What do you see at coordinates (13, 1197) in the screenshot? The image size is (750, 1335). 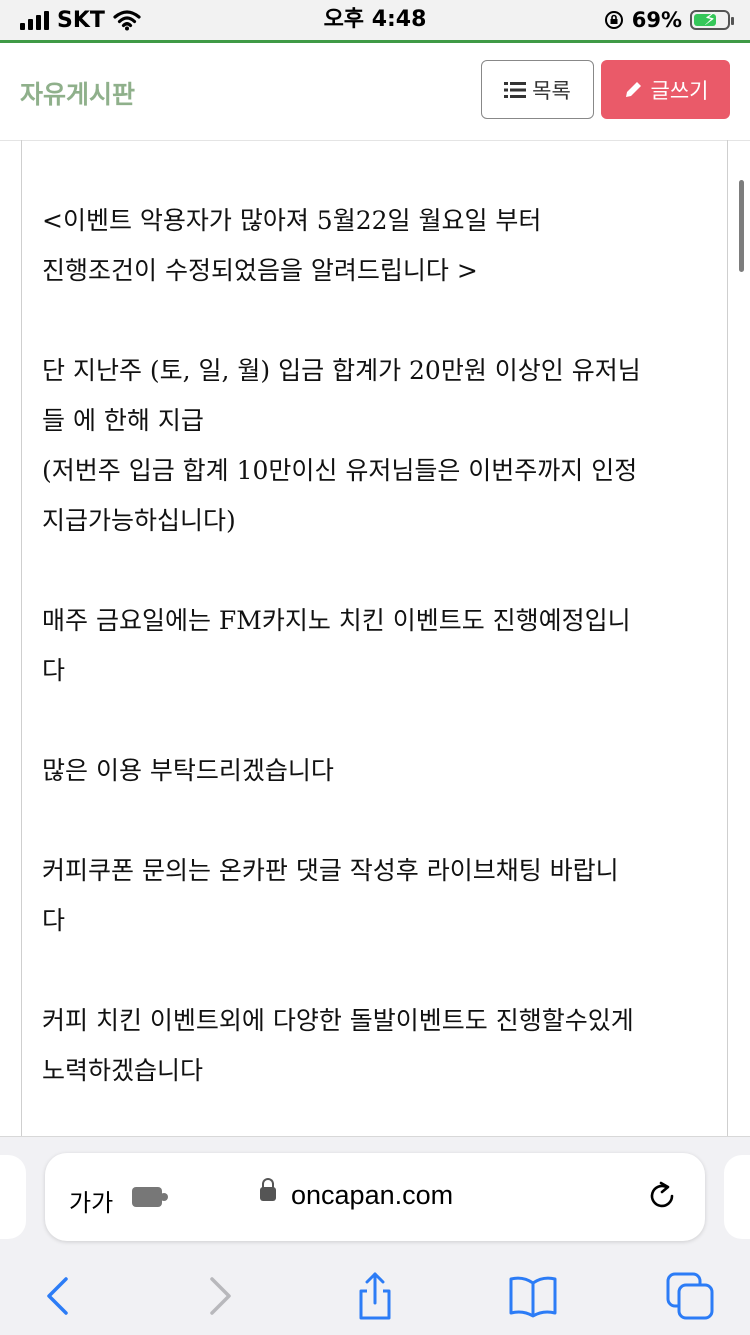 I see `prev-tab-card` at bounding box center [13, 1197].